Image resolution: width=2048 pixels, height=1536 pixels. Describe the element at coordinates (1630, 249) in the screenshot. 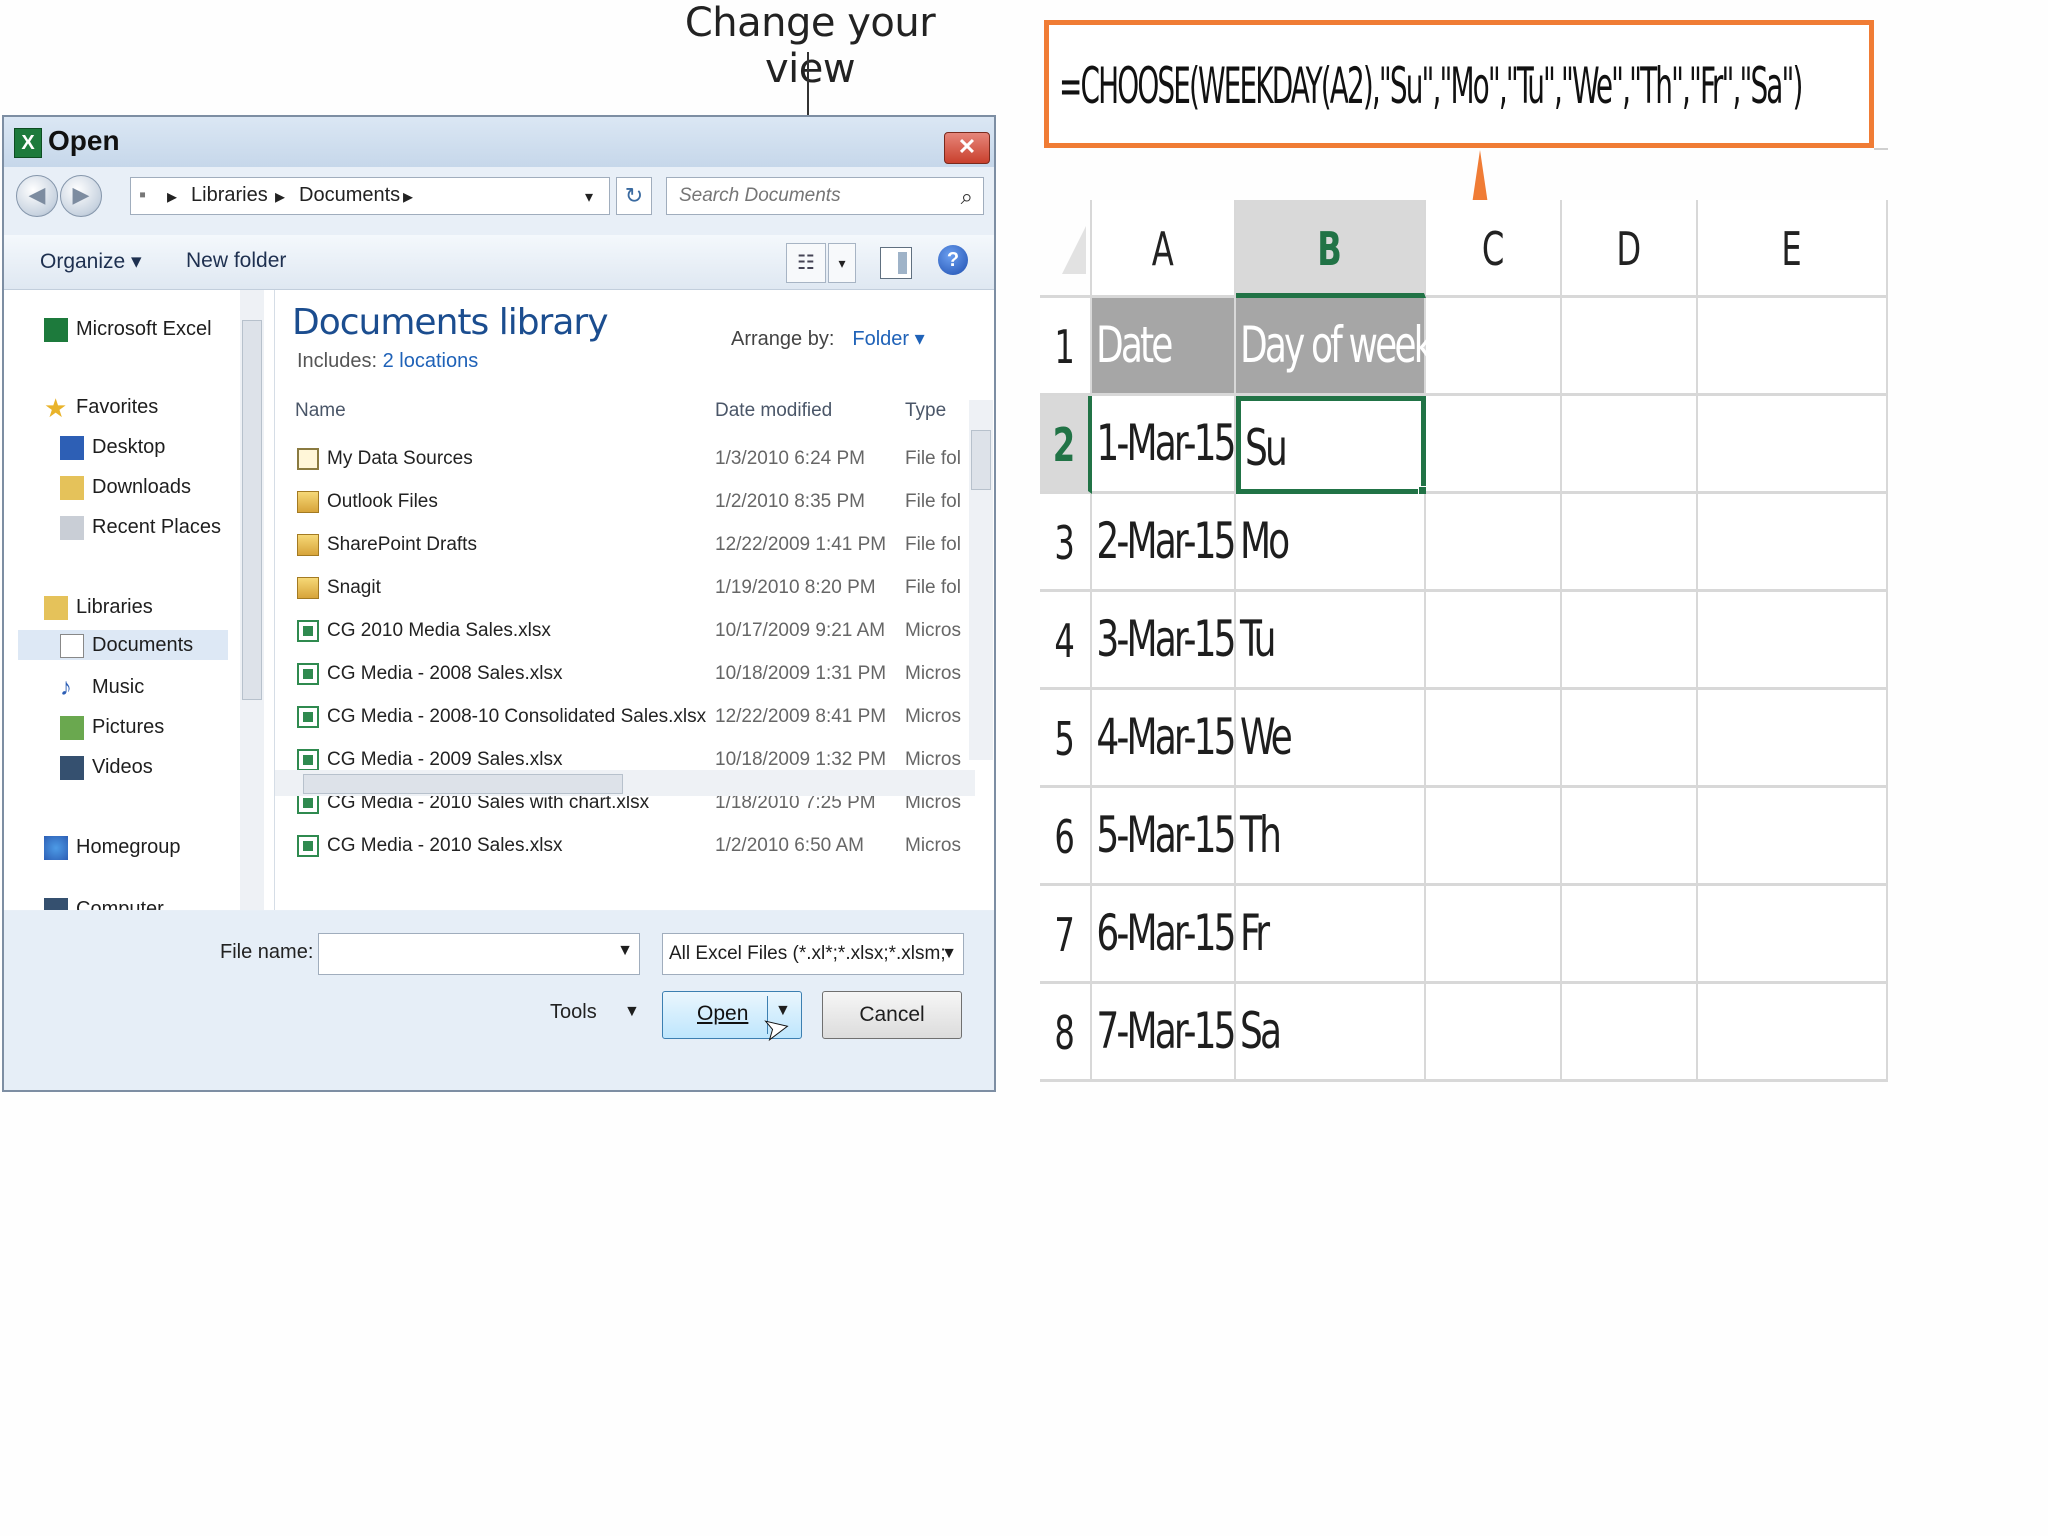

I see `column-header-d: D` at that location.